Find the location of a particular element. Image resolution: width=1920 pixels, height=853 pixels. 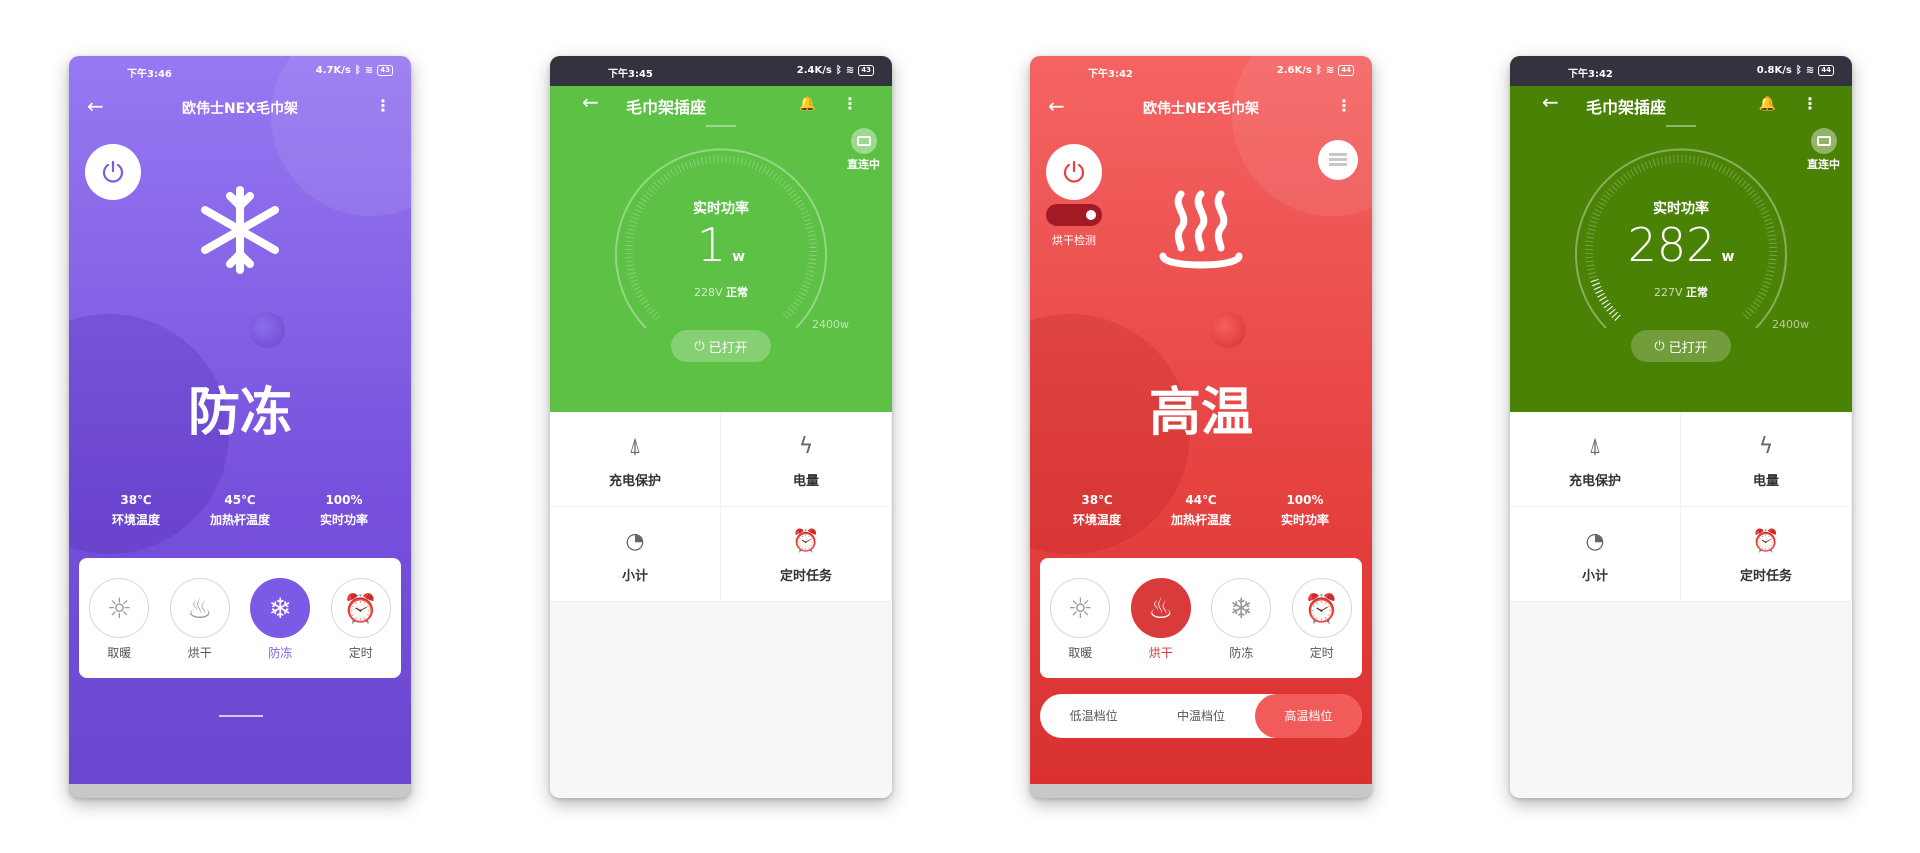

stats-row: 38℃ 环境温度 44℃ 加热杆温度 100% 实时功率 is located at coordinates (1201, 510).